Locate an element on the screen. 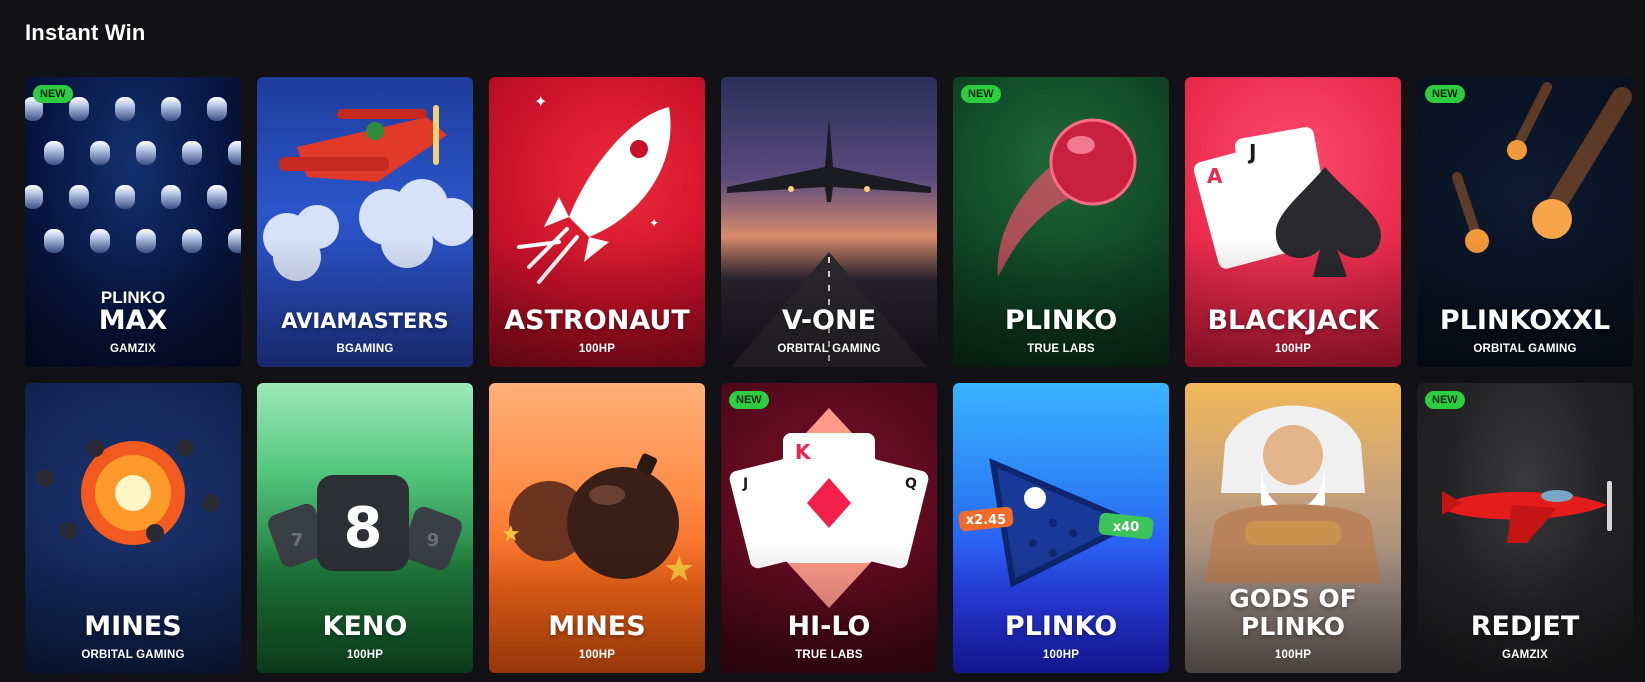  game-title: REDJET is located at coordinates (1525, 626).